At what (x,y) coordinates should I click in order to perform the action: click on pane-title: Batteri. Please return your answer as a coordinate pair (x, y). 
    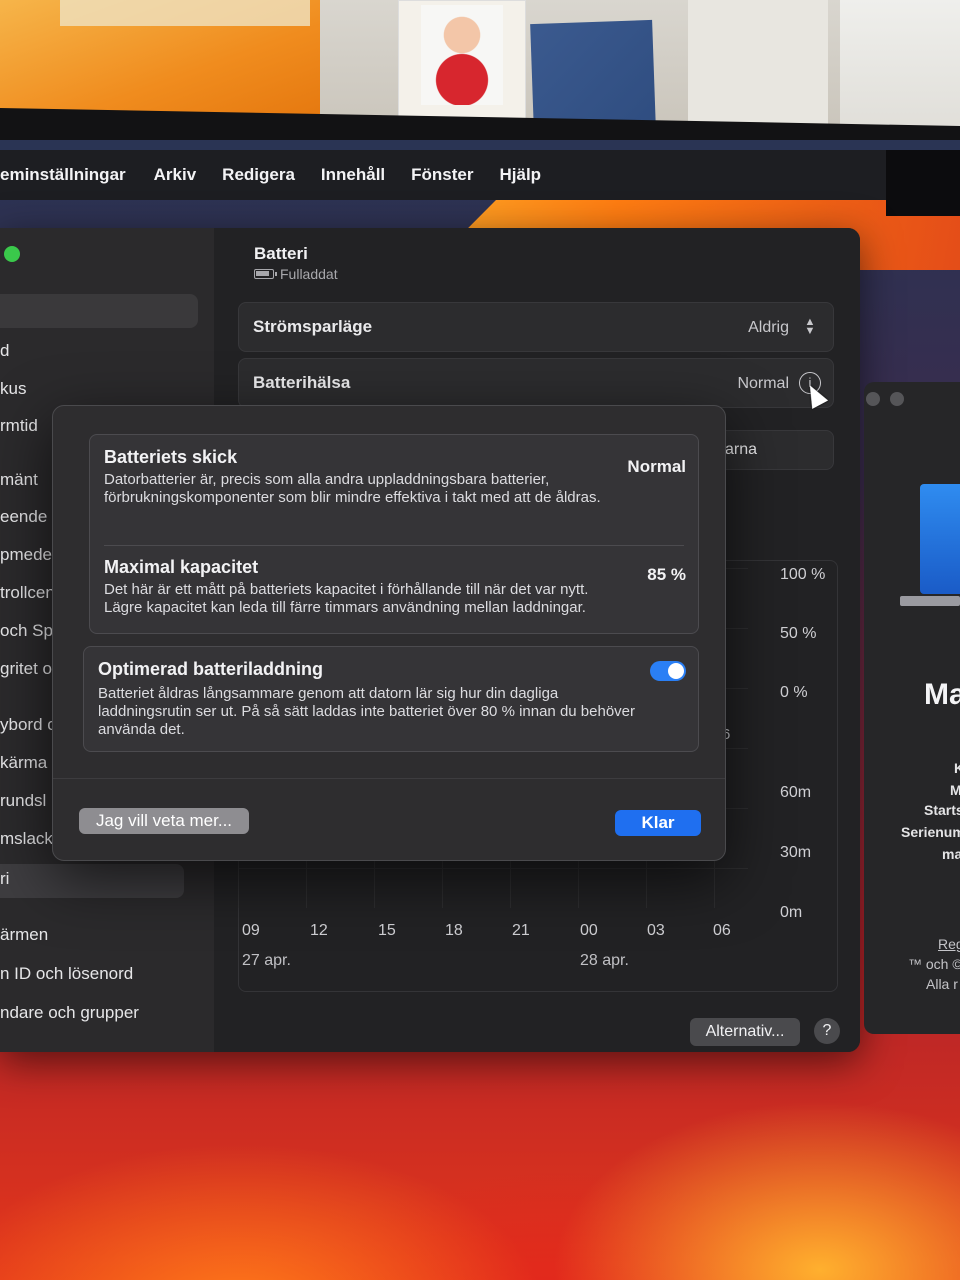
    Looking at the image, I should click on (281, 253).